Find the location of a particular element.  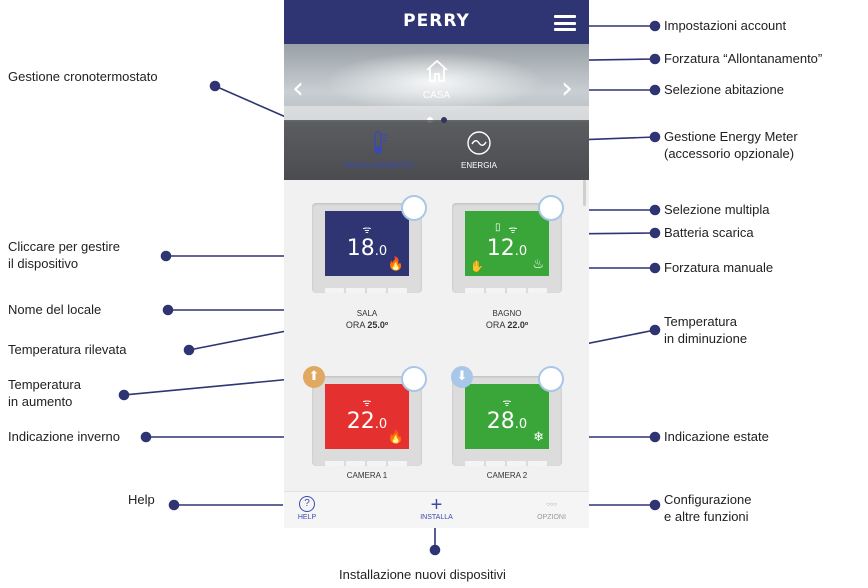

help-label: HELP is located at coordinates (307, 517).